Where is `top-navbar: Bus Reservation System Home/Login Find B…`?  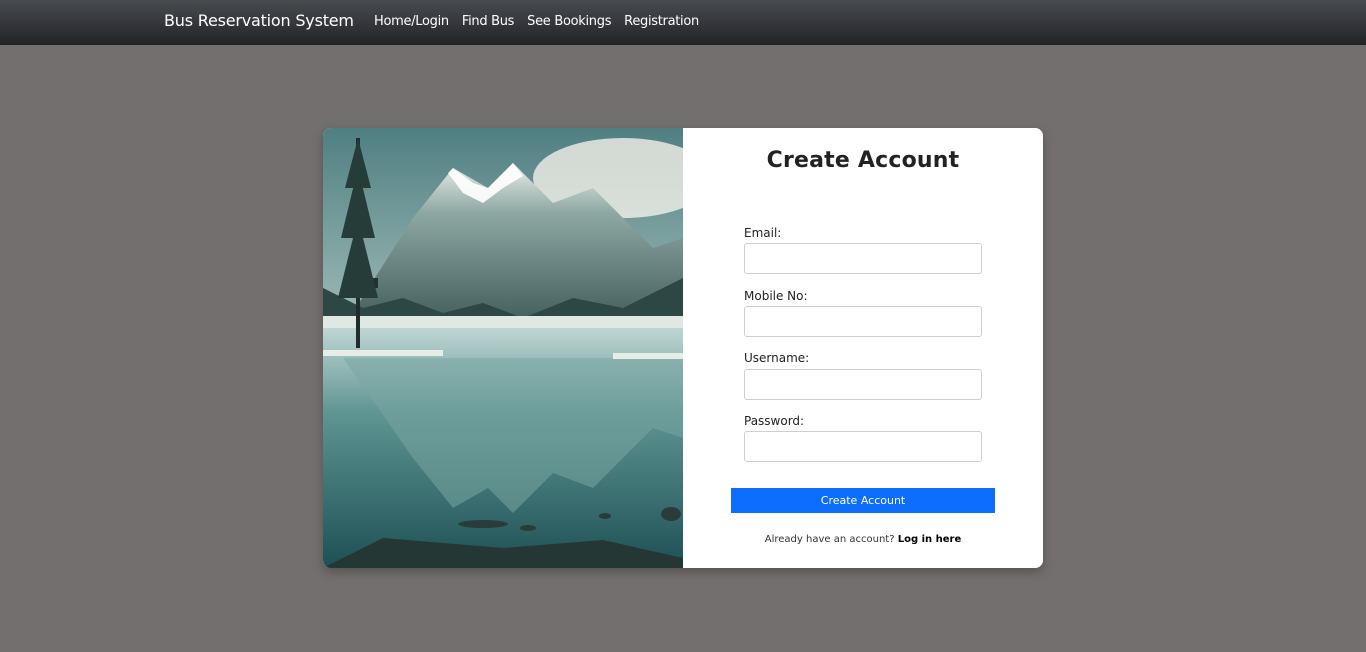 top-navbar: Bus Reservation System Home/Login Find B… is located at coordinates (683, 22).